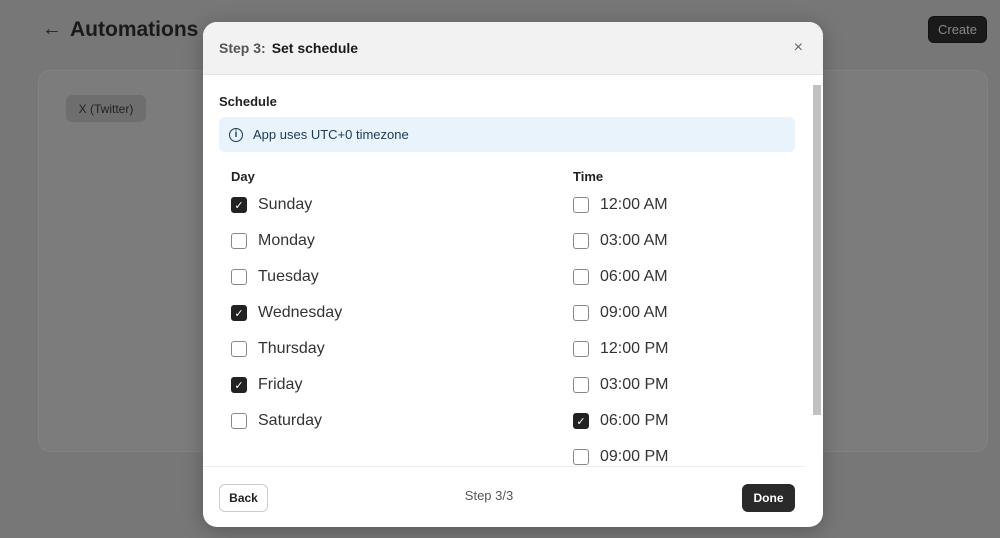 The height and width of the screenshot is (538, 1000). What do you see at coordinates (634, 456) in the screenshot?
I see `option-label: 09:00 PM` at bounding box center [634, 456].